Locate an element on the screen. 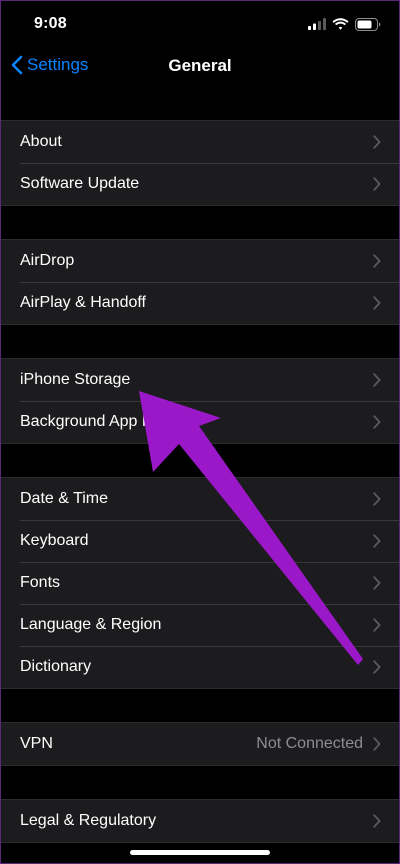  settings-row-iphone-storage: iPhone Storage is located at coordinates (200, 380).